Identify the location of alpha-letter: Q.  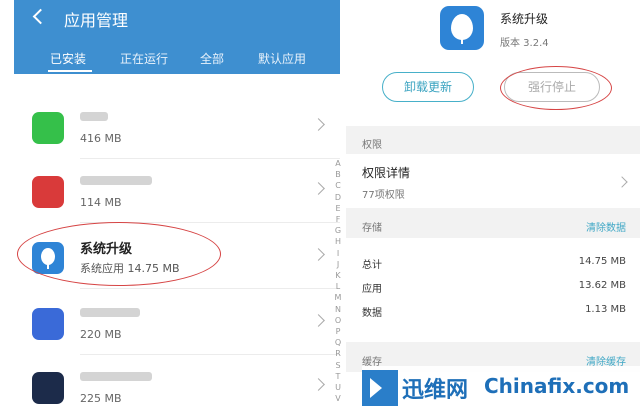
(338, 342).